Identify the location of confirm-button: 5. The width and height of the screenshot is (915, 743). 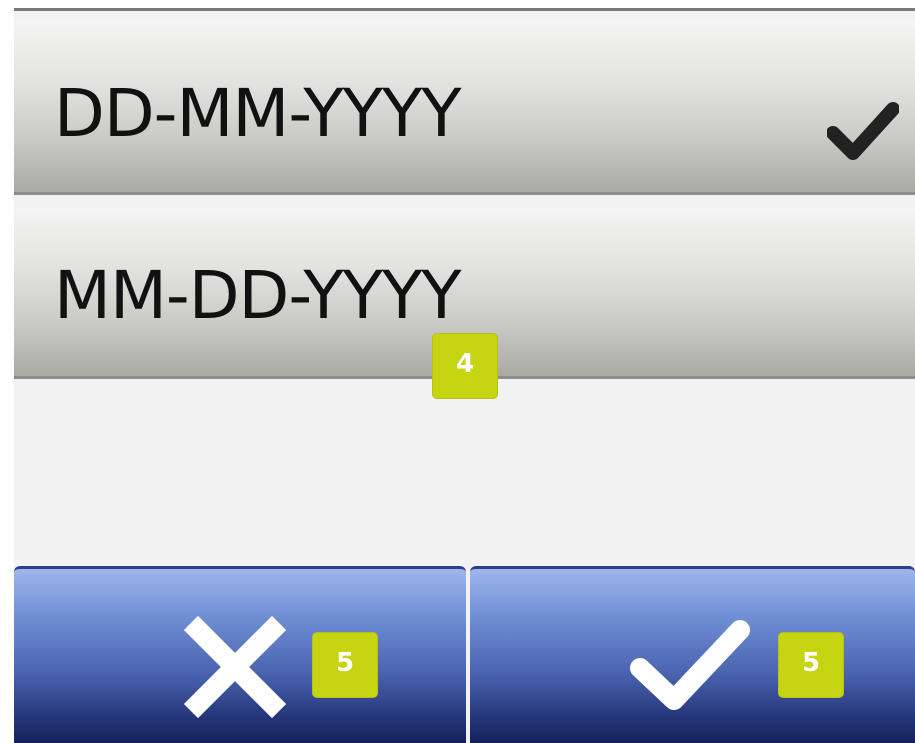
(692, 654).